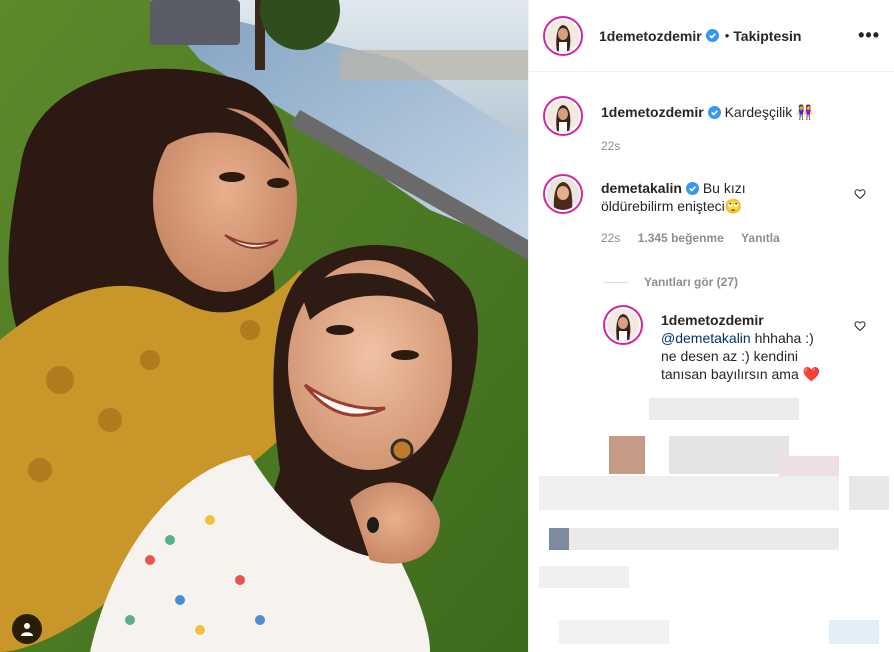  I want to click on caption: 1demetozdemir Kardeşçilik 👭 22s, so click(678, 125).